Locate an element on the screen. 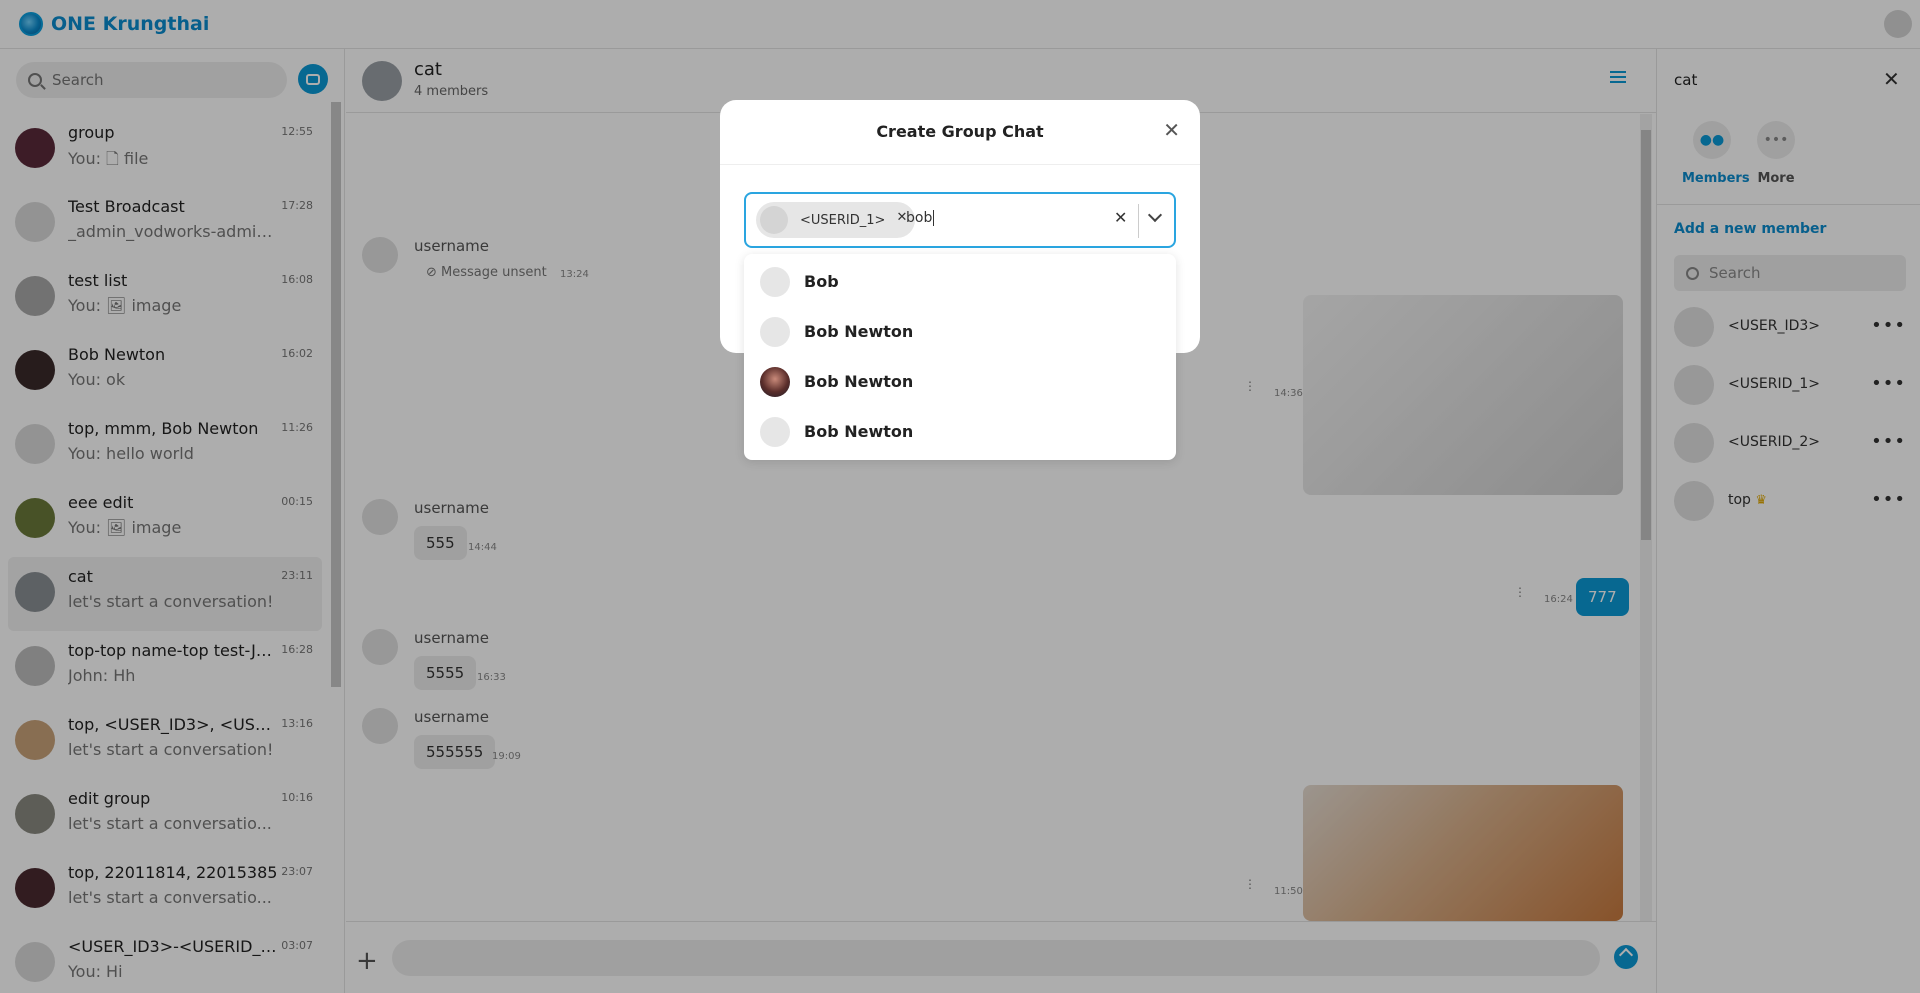 The height and width of the screenshot is (993, 1920). modal-title: Create Group Chat is located at coordinates (960, 131).